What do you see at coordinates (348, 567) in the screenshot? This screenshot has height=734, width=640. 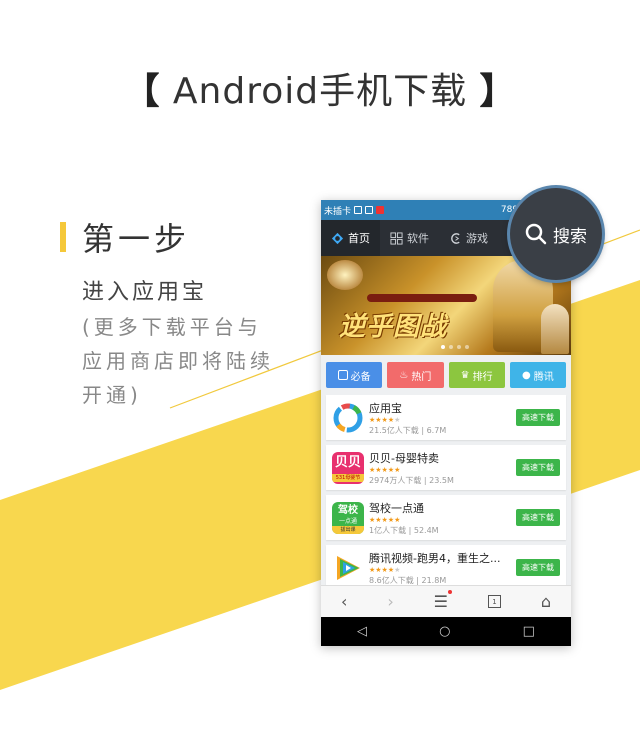 I see `tencent-video-app-icon` at bounding box center [348, 567].